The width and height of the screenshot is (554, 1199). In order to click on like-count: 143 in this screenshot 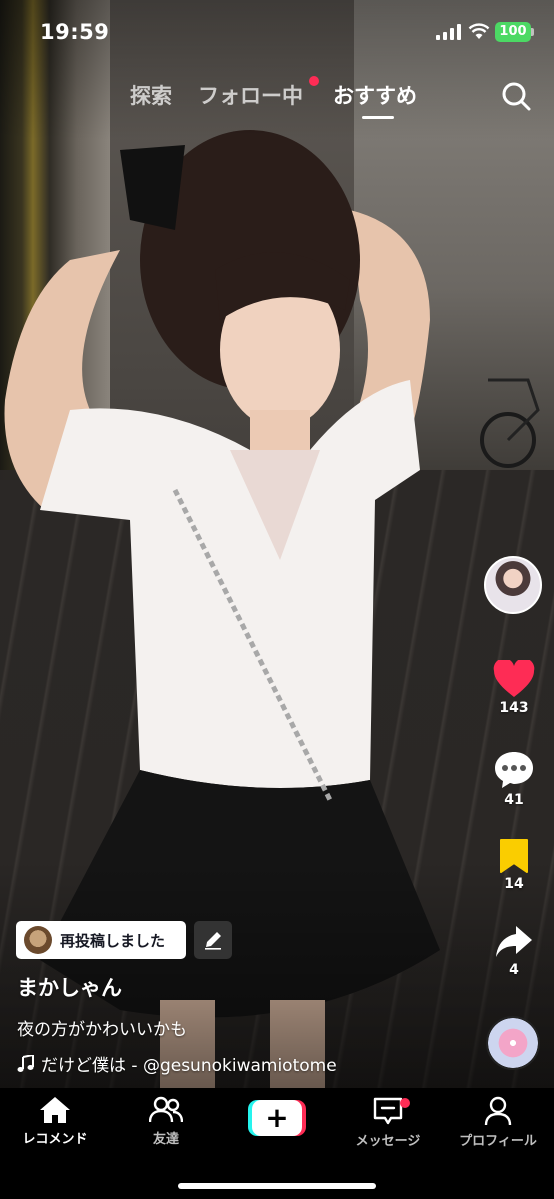, I will do `click(514, 708)`.